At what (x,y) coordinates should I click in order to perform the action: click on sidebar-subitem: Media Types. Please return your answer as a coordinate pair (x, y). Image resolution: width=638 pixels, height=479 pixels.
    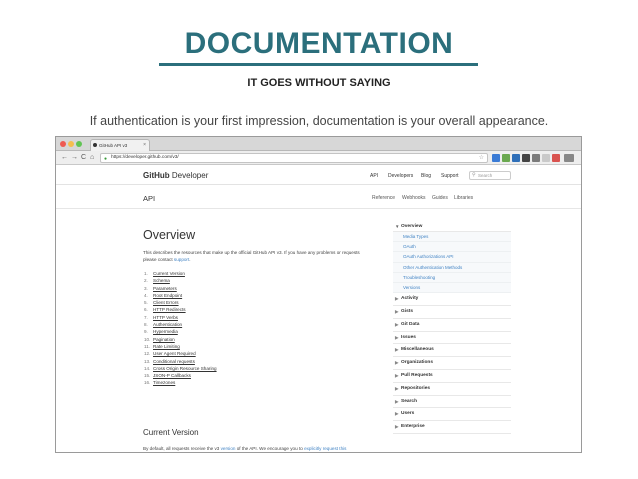
    Looking at the image, I should click on (452, 237).